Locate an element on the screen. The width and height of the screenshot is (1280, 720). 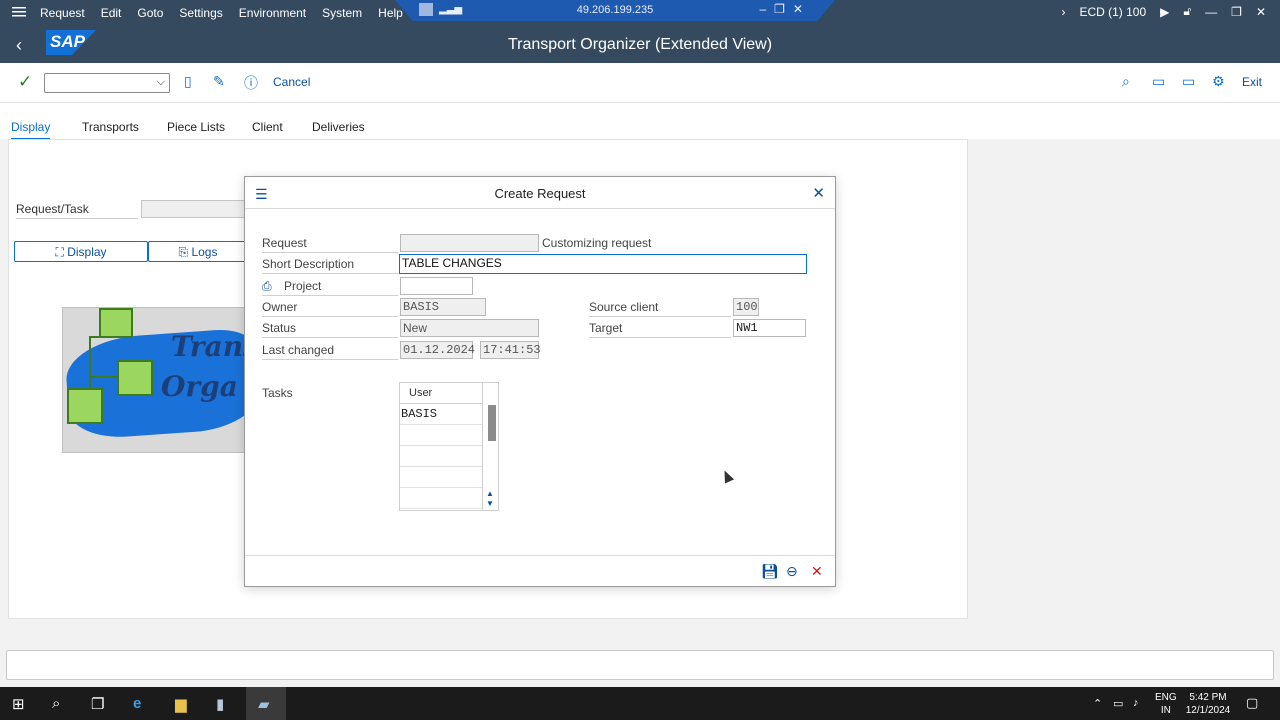
short-description-input: TABLE CHANGES is located at coordinates (603, 264).